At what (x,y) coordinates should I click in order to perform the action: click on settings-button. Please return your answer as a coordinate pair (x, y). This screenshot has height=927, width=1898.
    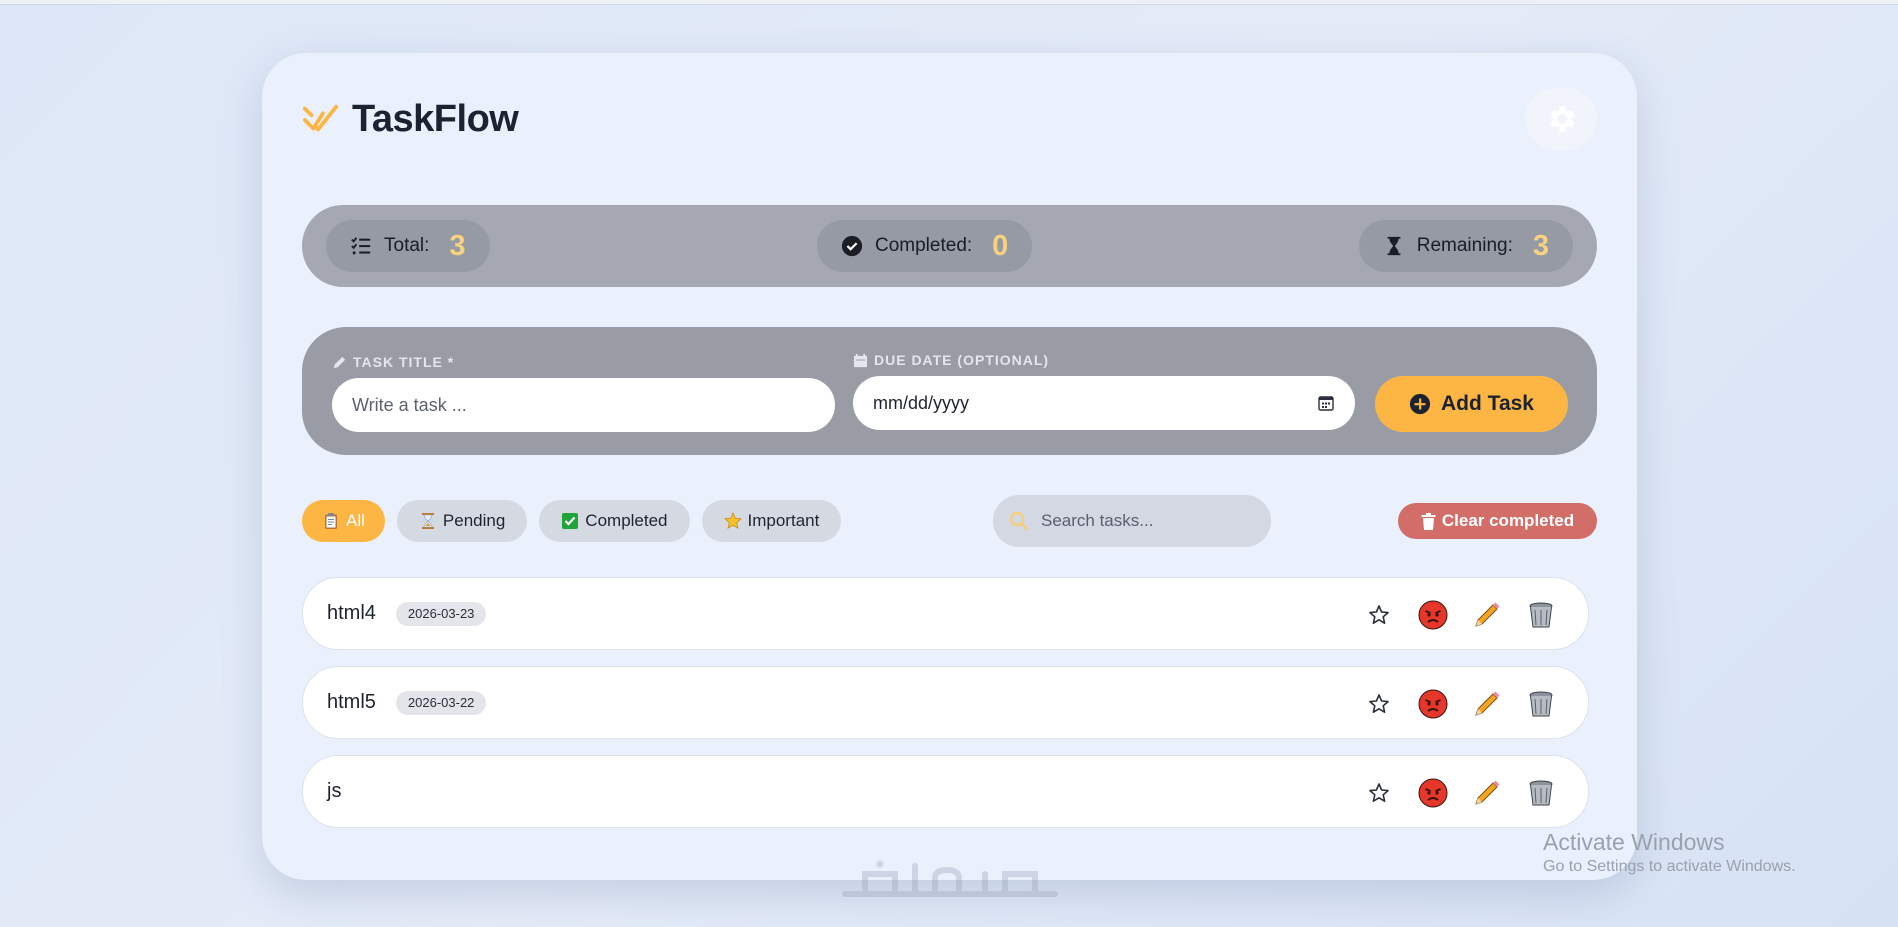
    Looking at the image, I should click on (1561, 119).